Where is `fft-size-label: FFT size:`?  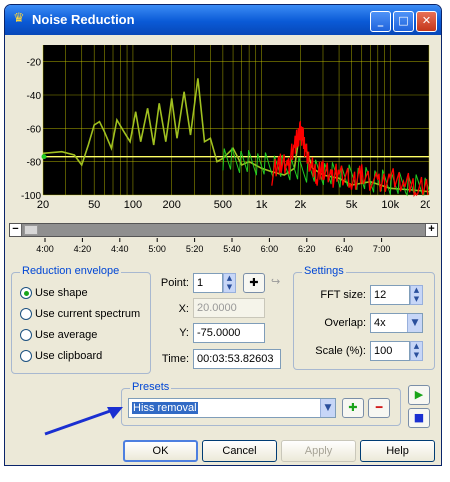 fft-size-label: FFT size: is located at coordinates (343, 295).